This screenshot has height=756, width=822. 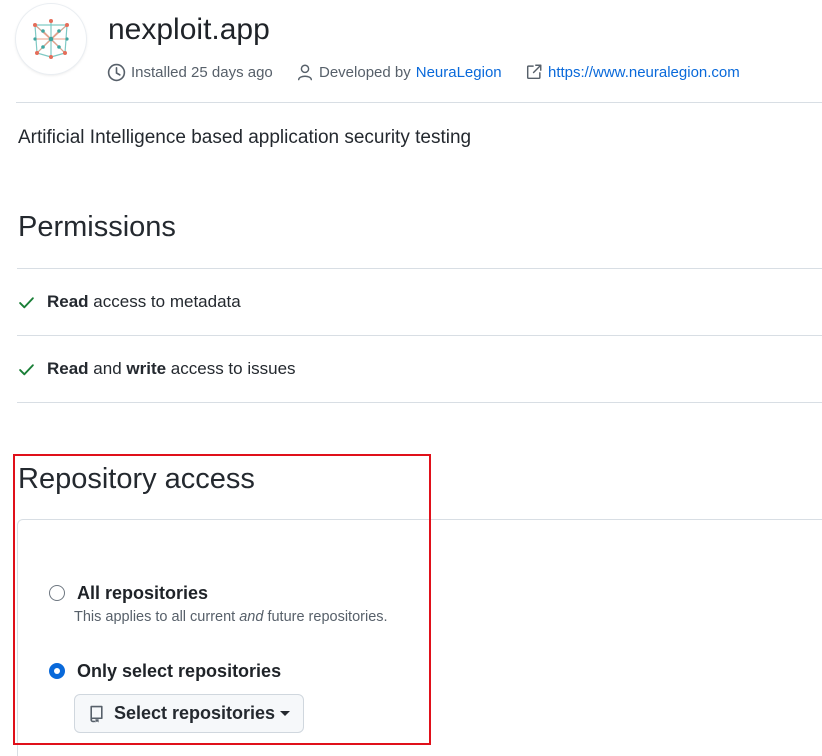 I want to click on permission-text: and, so click(x=107, y=368).